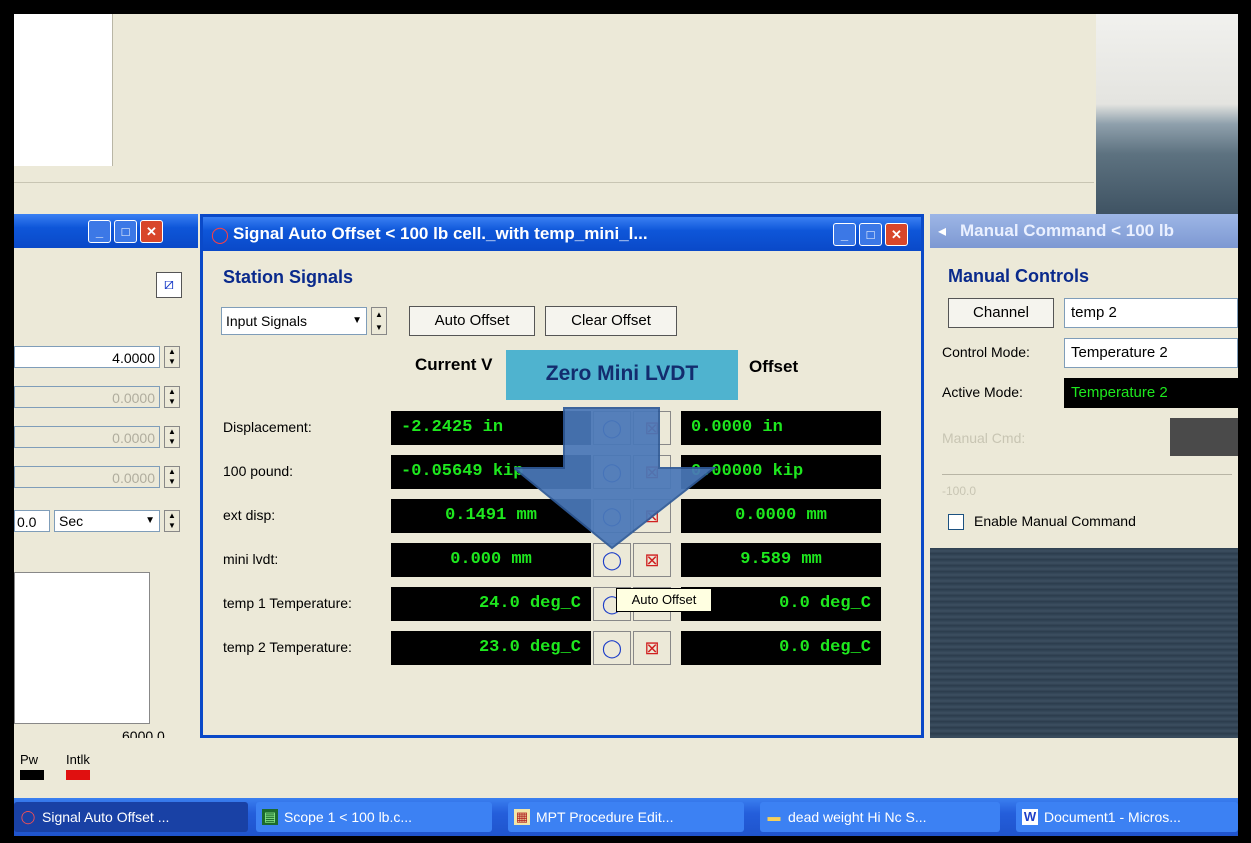  Describe the element at coordinates (959, 491) in the screenshot. I see `slider-min-label: -100.0` at that location.